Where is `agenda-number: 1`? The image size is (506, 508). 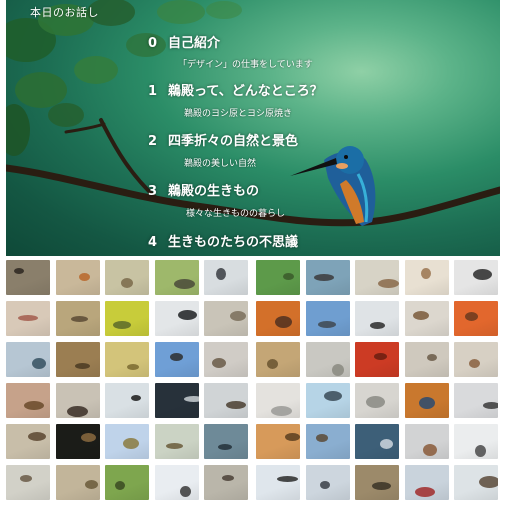 agenda-number: 1 is located at coordinates (153, 91).